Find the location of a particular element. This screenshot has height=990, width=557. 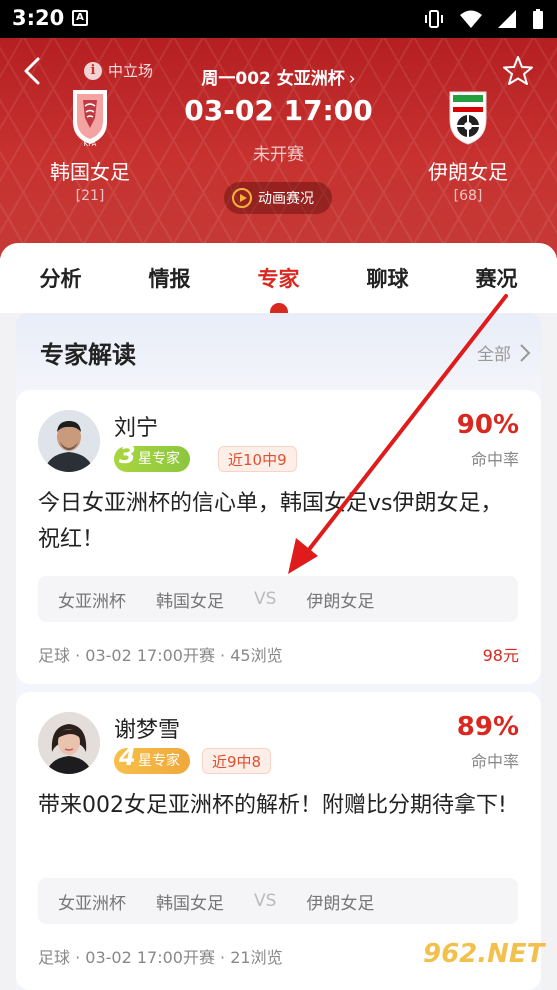

status-time: 3:20 is located at coordinates (38, 18).